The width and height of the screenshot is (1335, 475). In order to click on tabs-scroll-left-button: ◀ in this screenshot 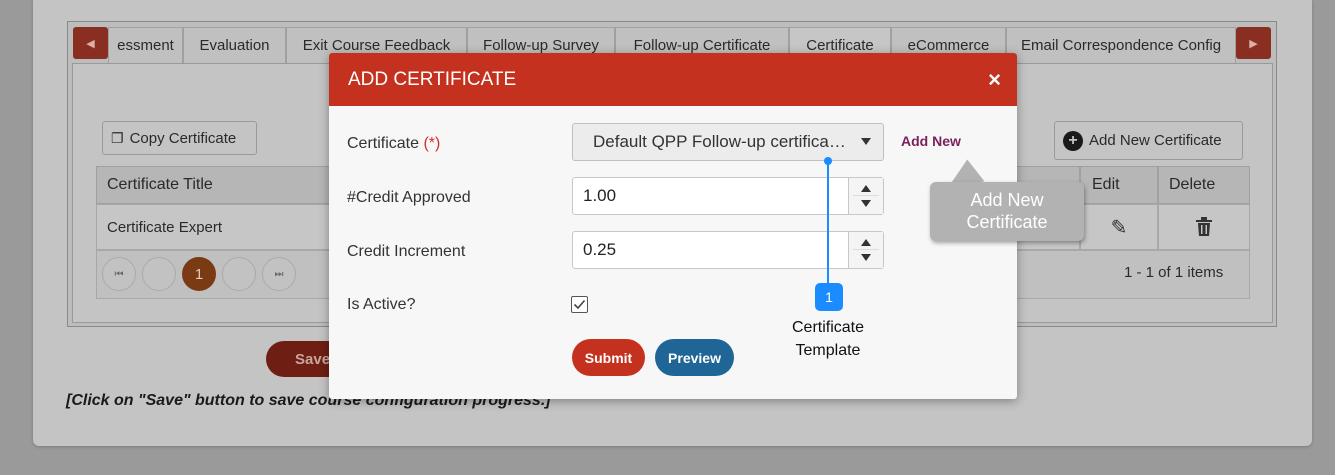, I will do `click(90, 43)`.